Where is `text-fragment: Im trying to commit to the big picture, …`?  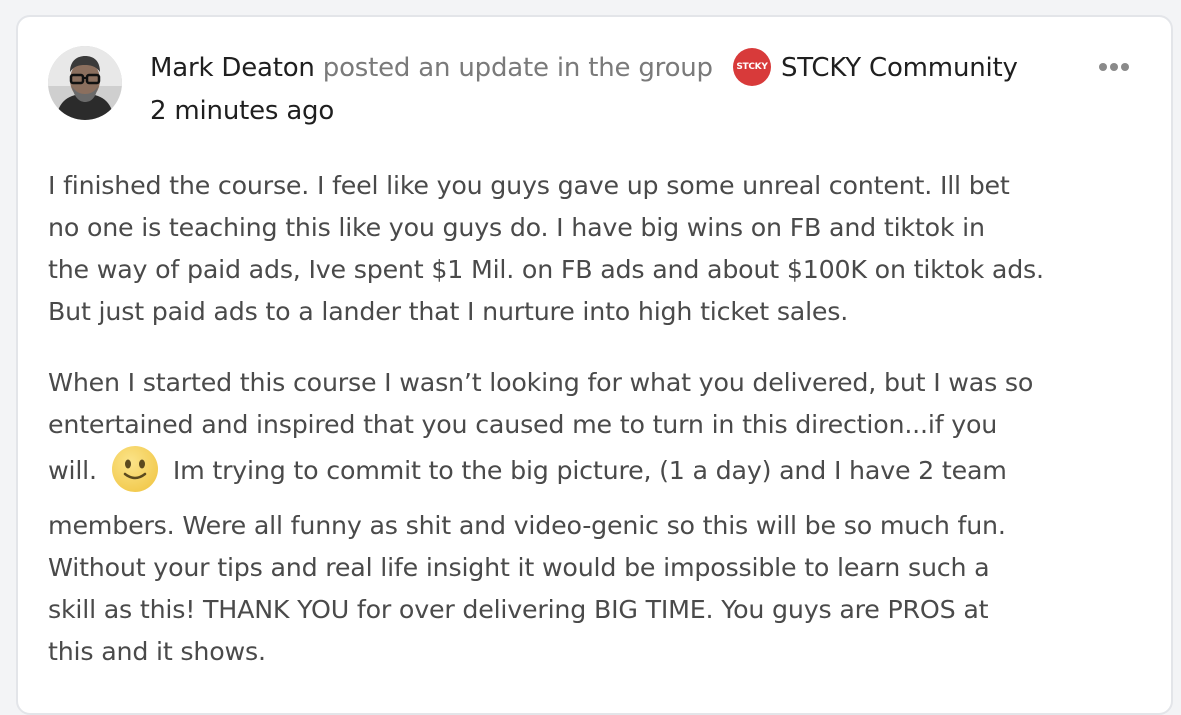 text-fragment: Im trying to commit to the big picture, … is located at coordinates (589, 470).